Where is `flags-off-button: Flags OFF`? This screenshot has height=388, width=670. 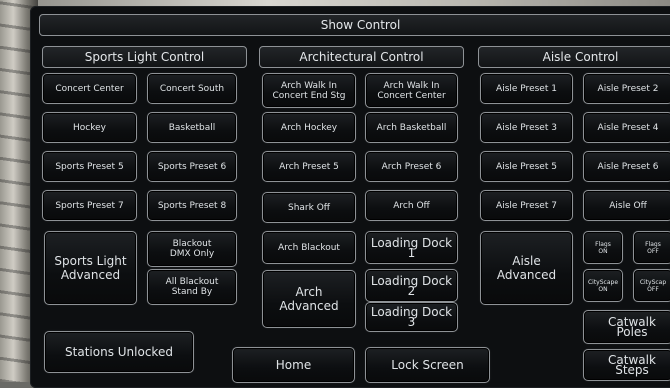
flags-off-button: Flags OFF is located at coordinates (651, 247).